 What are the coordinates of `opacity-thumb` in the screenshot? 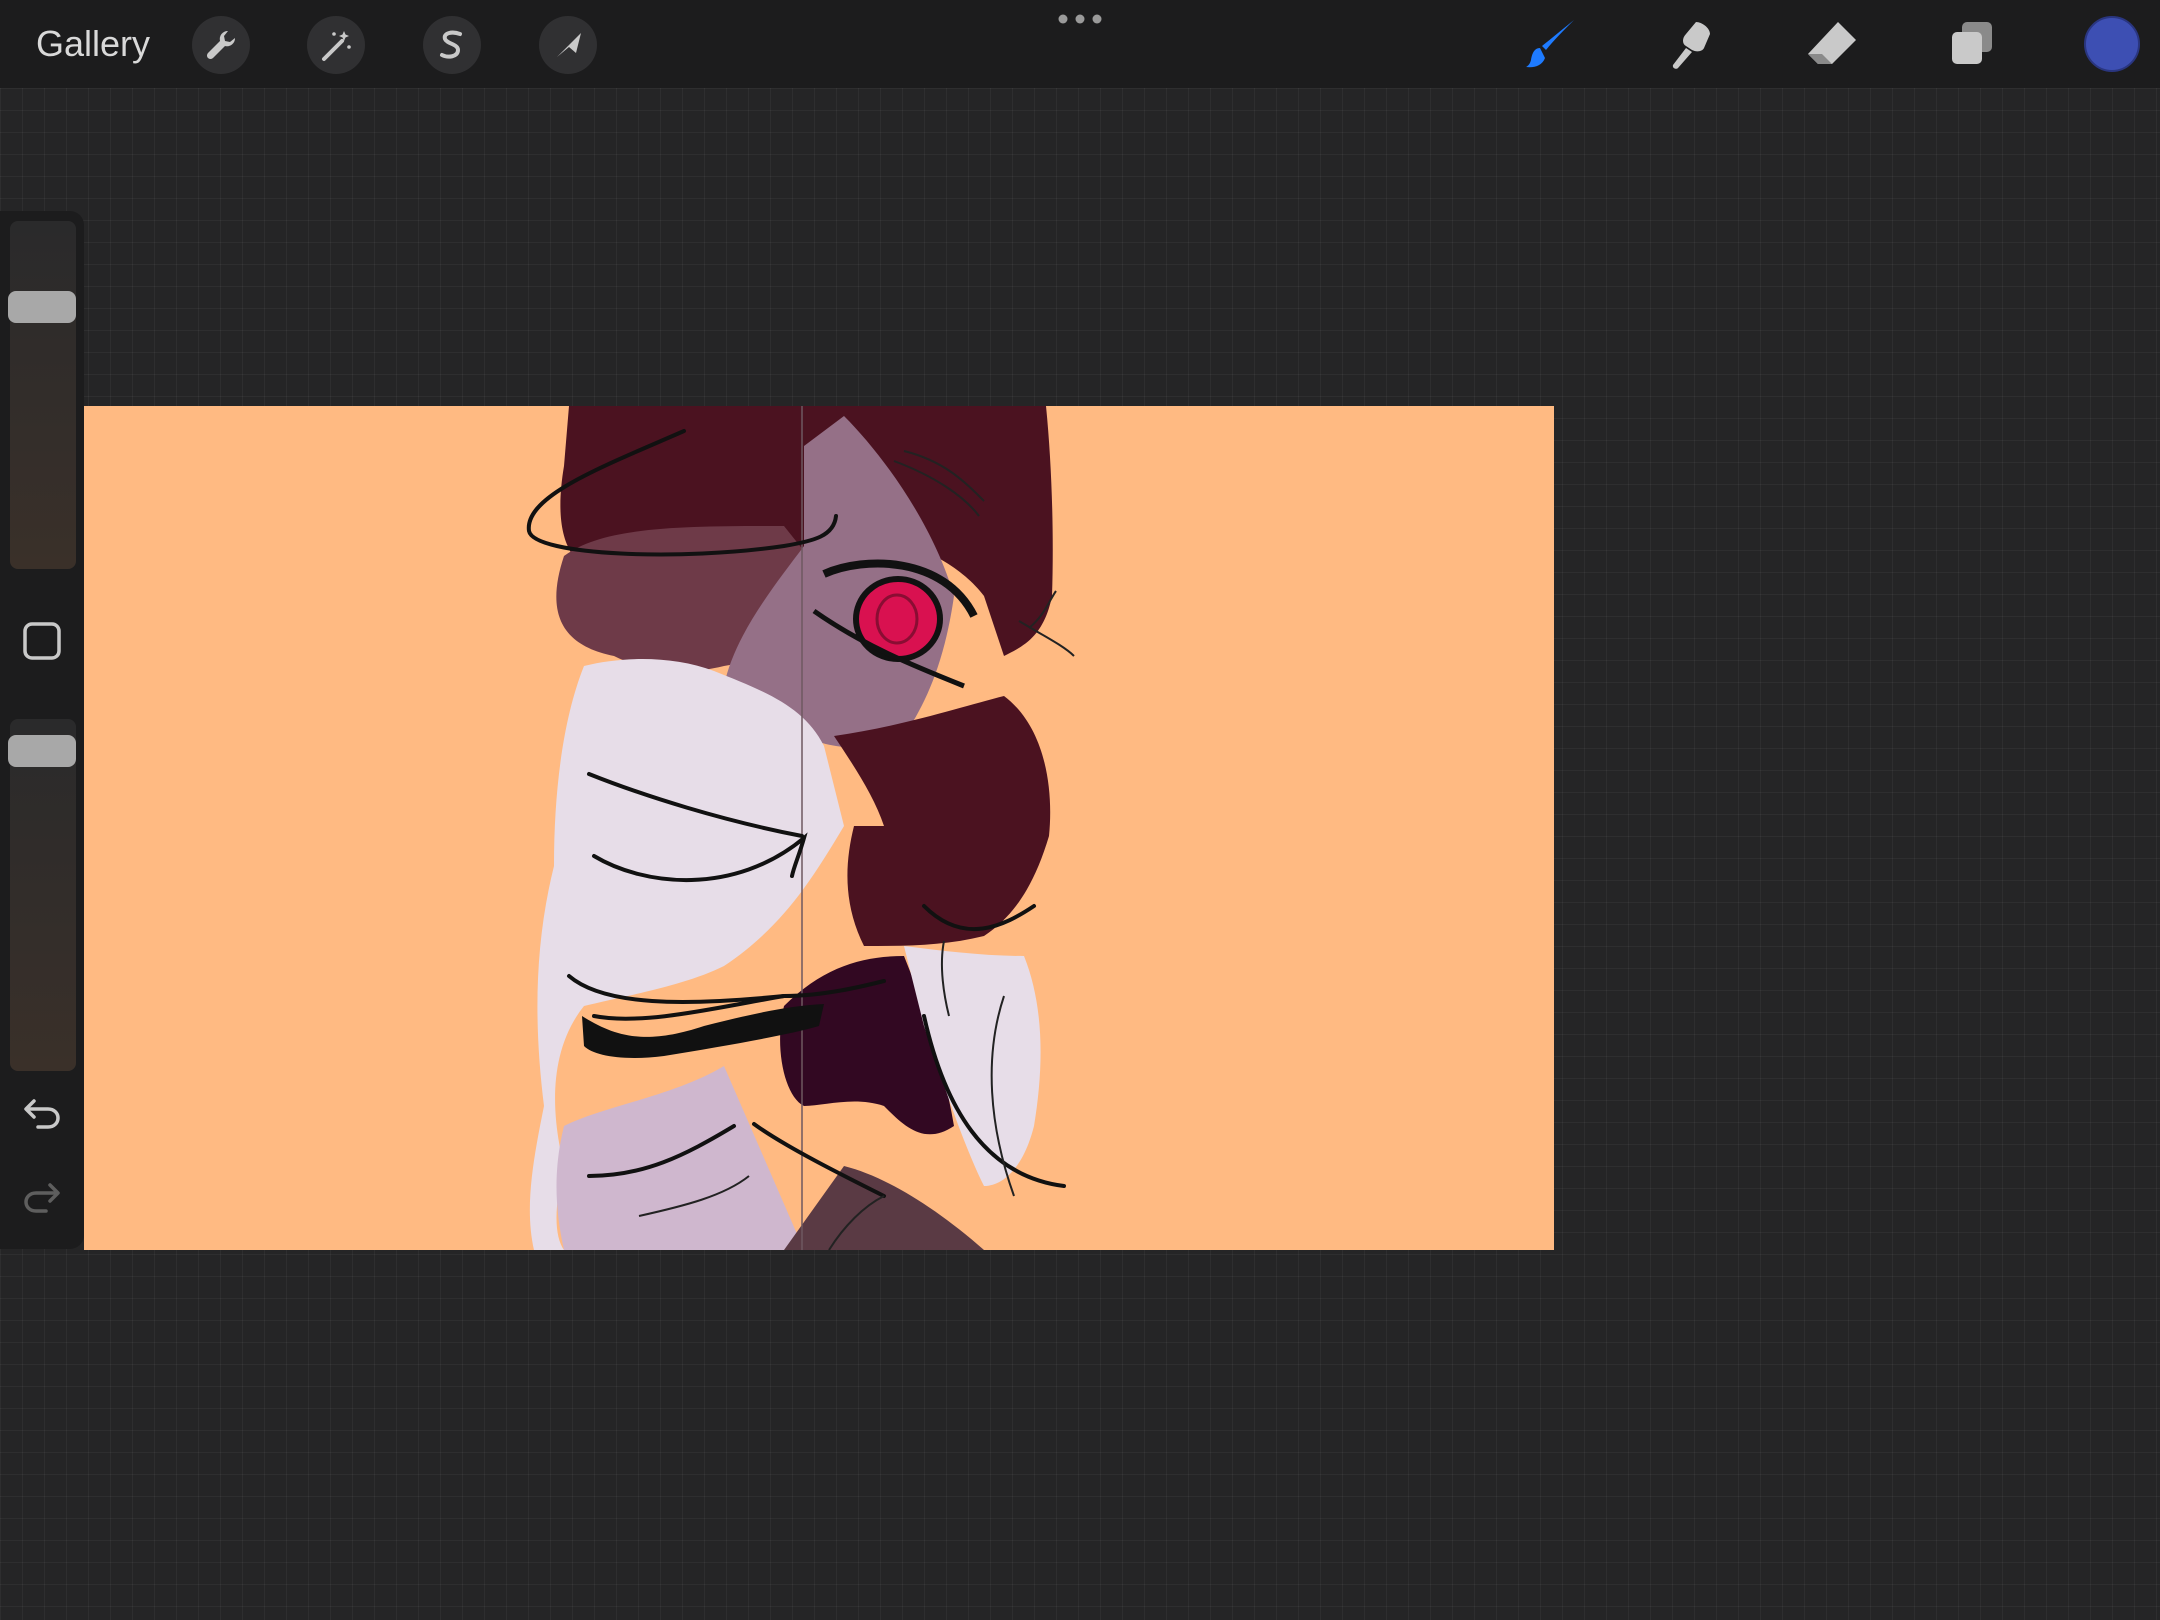 It's located at (42, 751).